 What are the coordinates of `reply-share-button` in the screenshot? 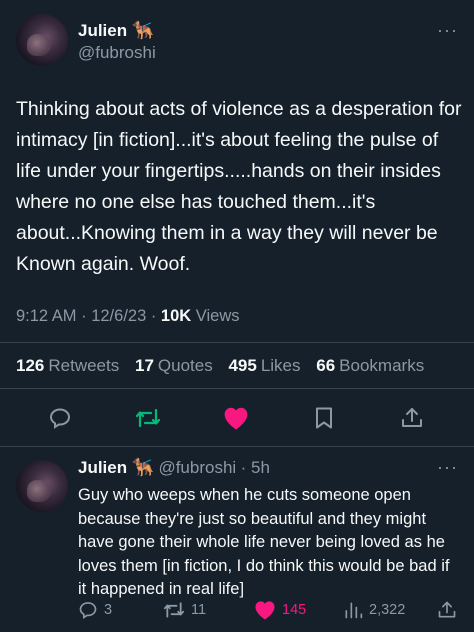 It's located at (450, 610).